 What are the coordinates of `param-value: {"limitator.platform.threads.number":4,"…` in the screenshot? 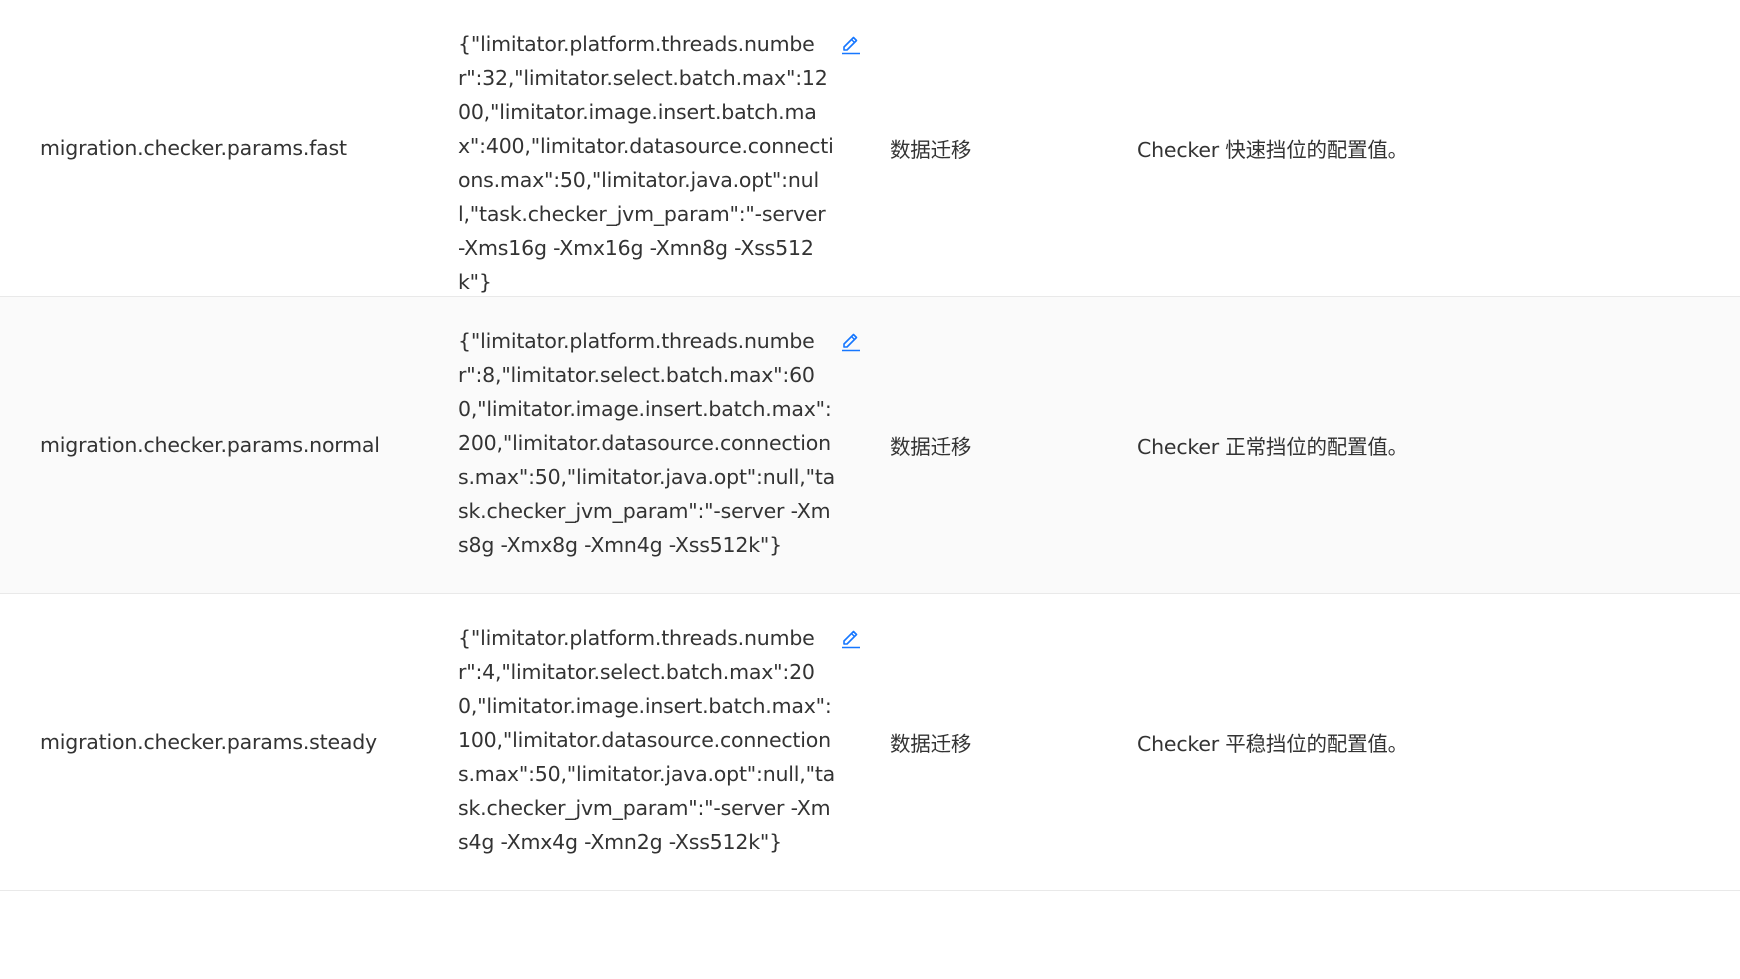 It's located at (647, 740).